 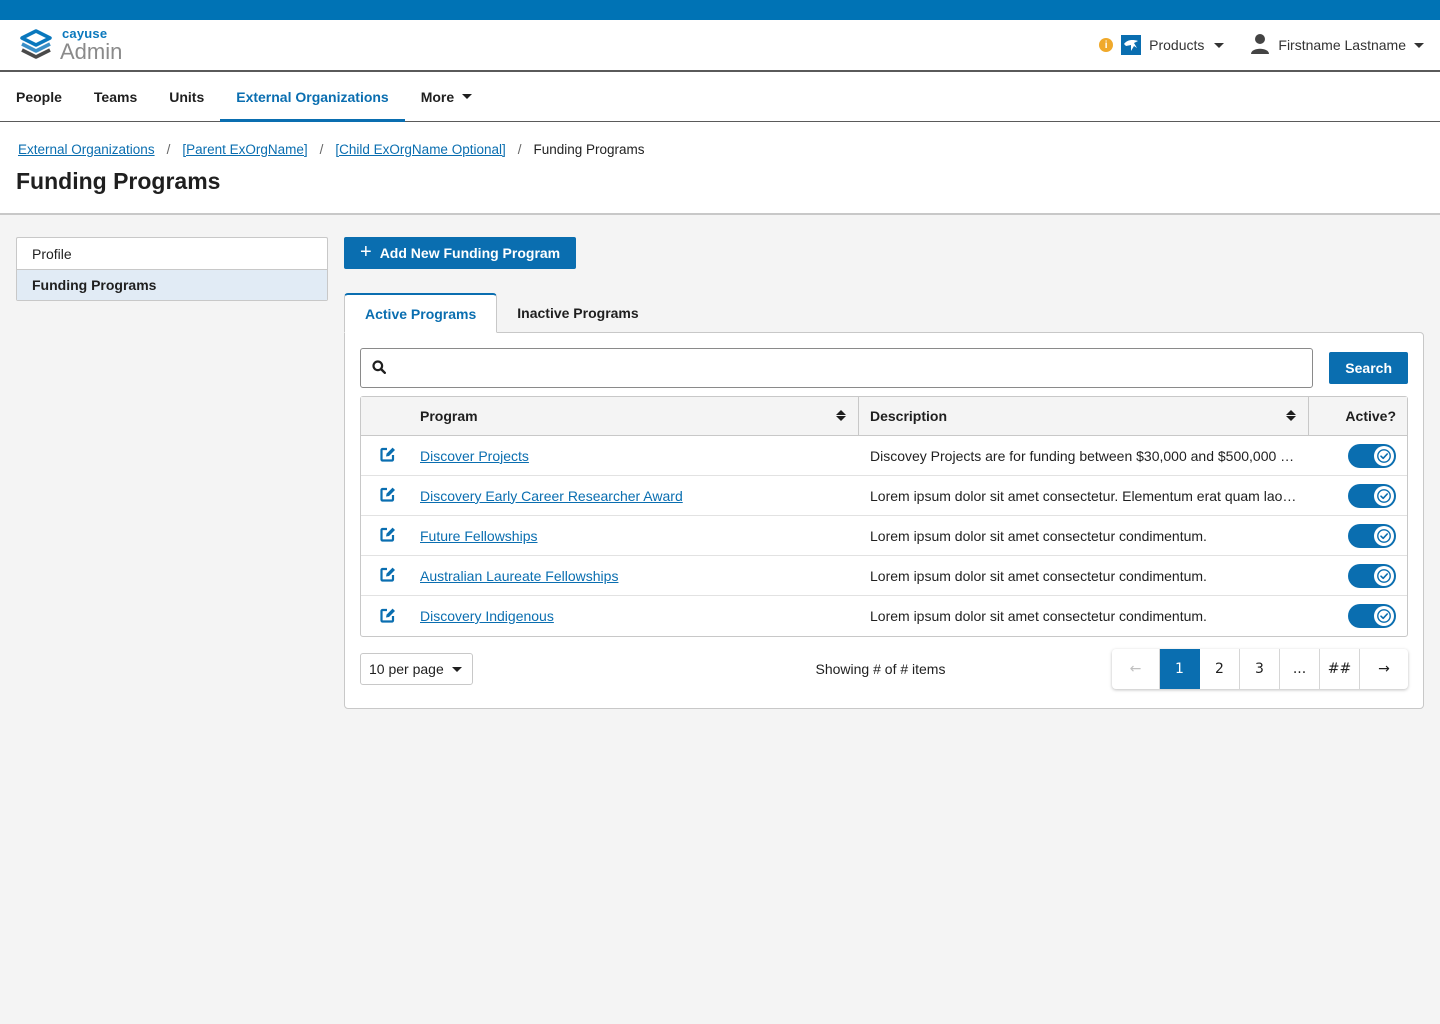 What do you see at coordinates (1368, 368) in the screenshot?
I see `search-button: Search` at bounding box center [1368, 368].